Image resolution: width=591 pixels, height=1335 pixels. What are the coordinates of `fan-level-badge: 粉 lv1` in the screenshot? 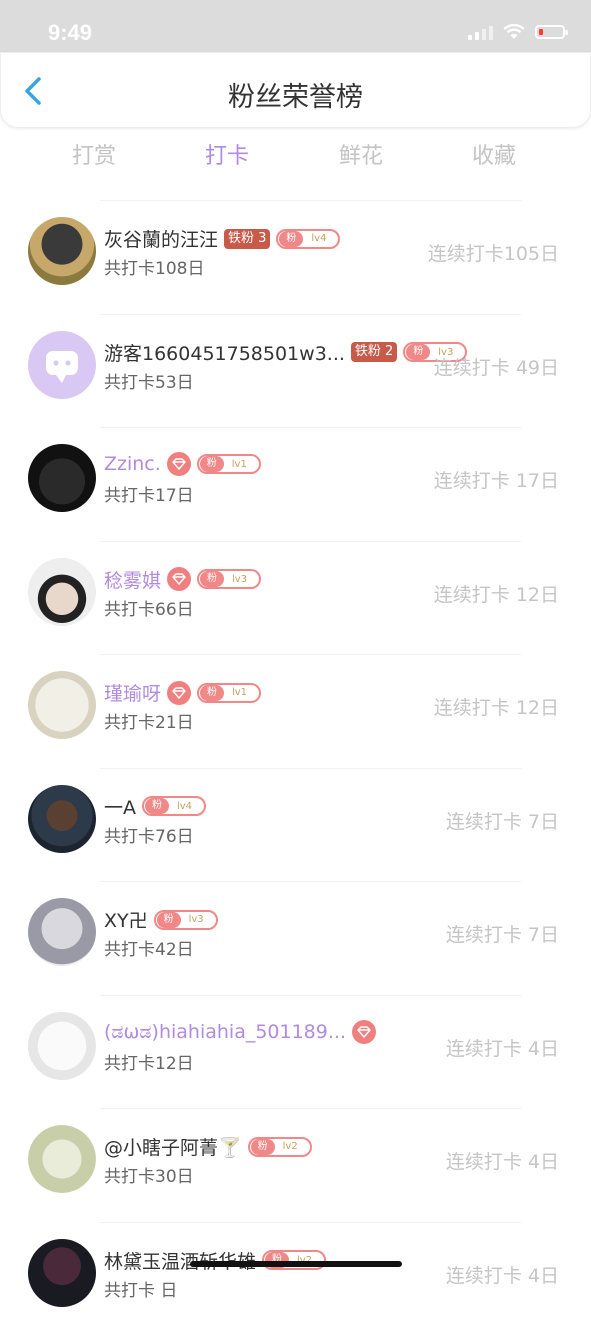 It's located at (229, 692).